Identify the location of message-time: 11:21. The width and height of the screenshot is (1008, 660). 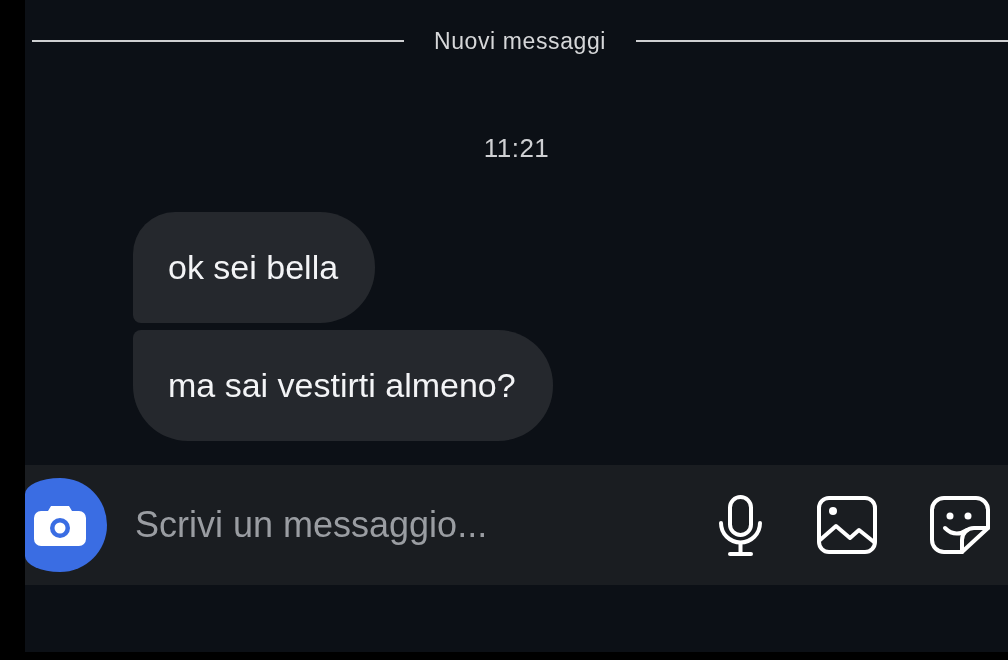
(516, 148).